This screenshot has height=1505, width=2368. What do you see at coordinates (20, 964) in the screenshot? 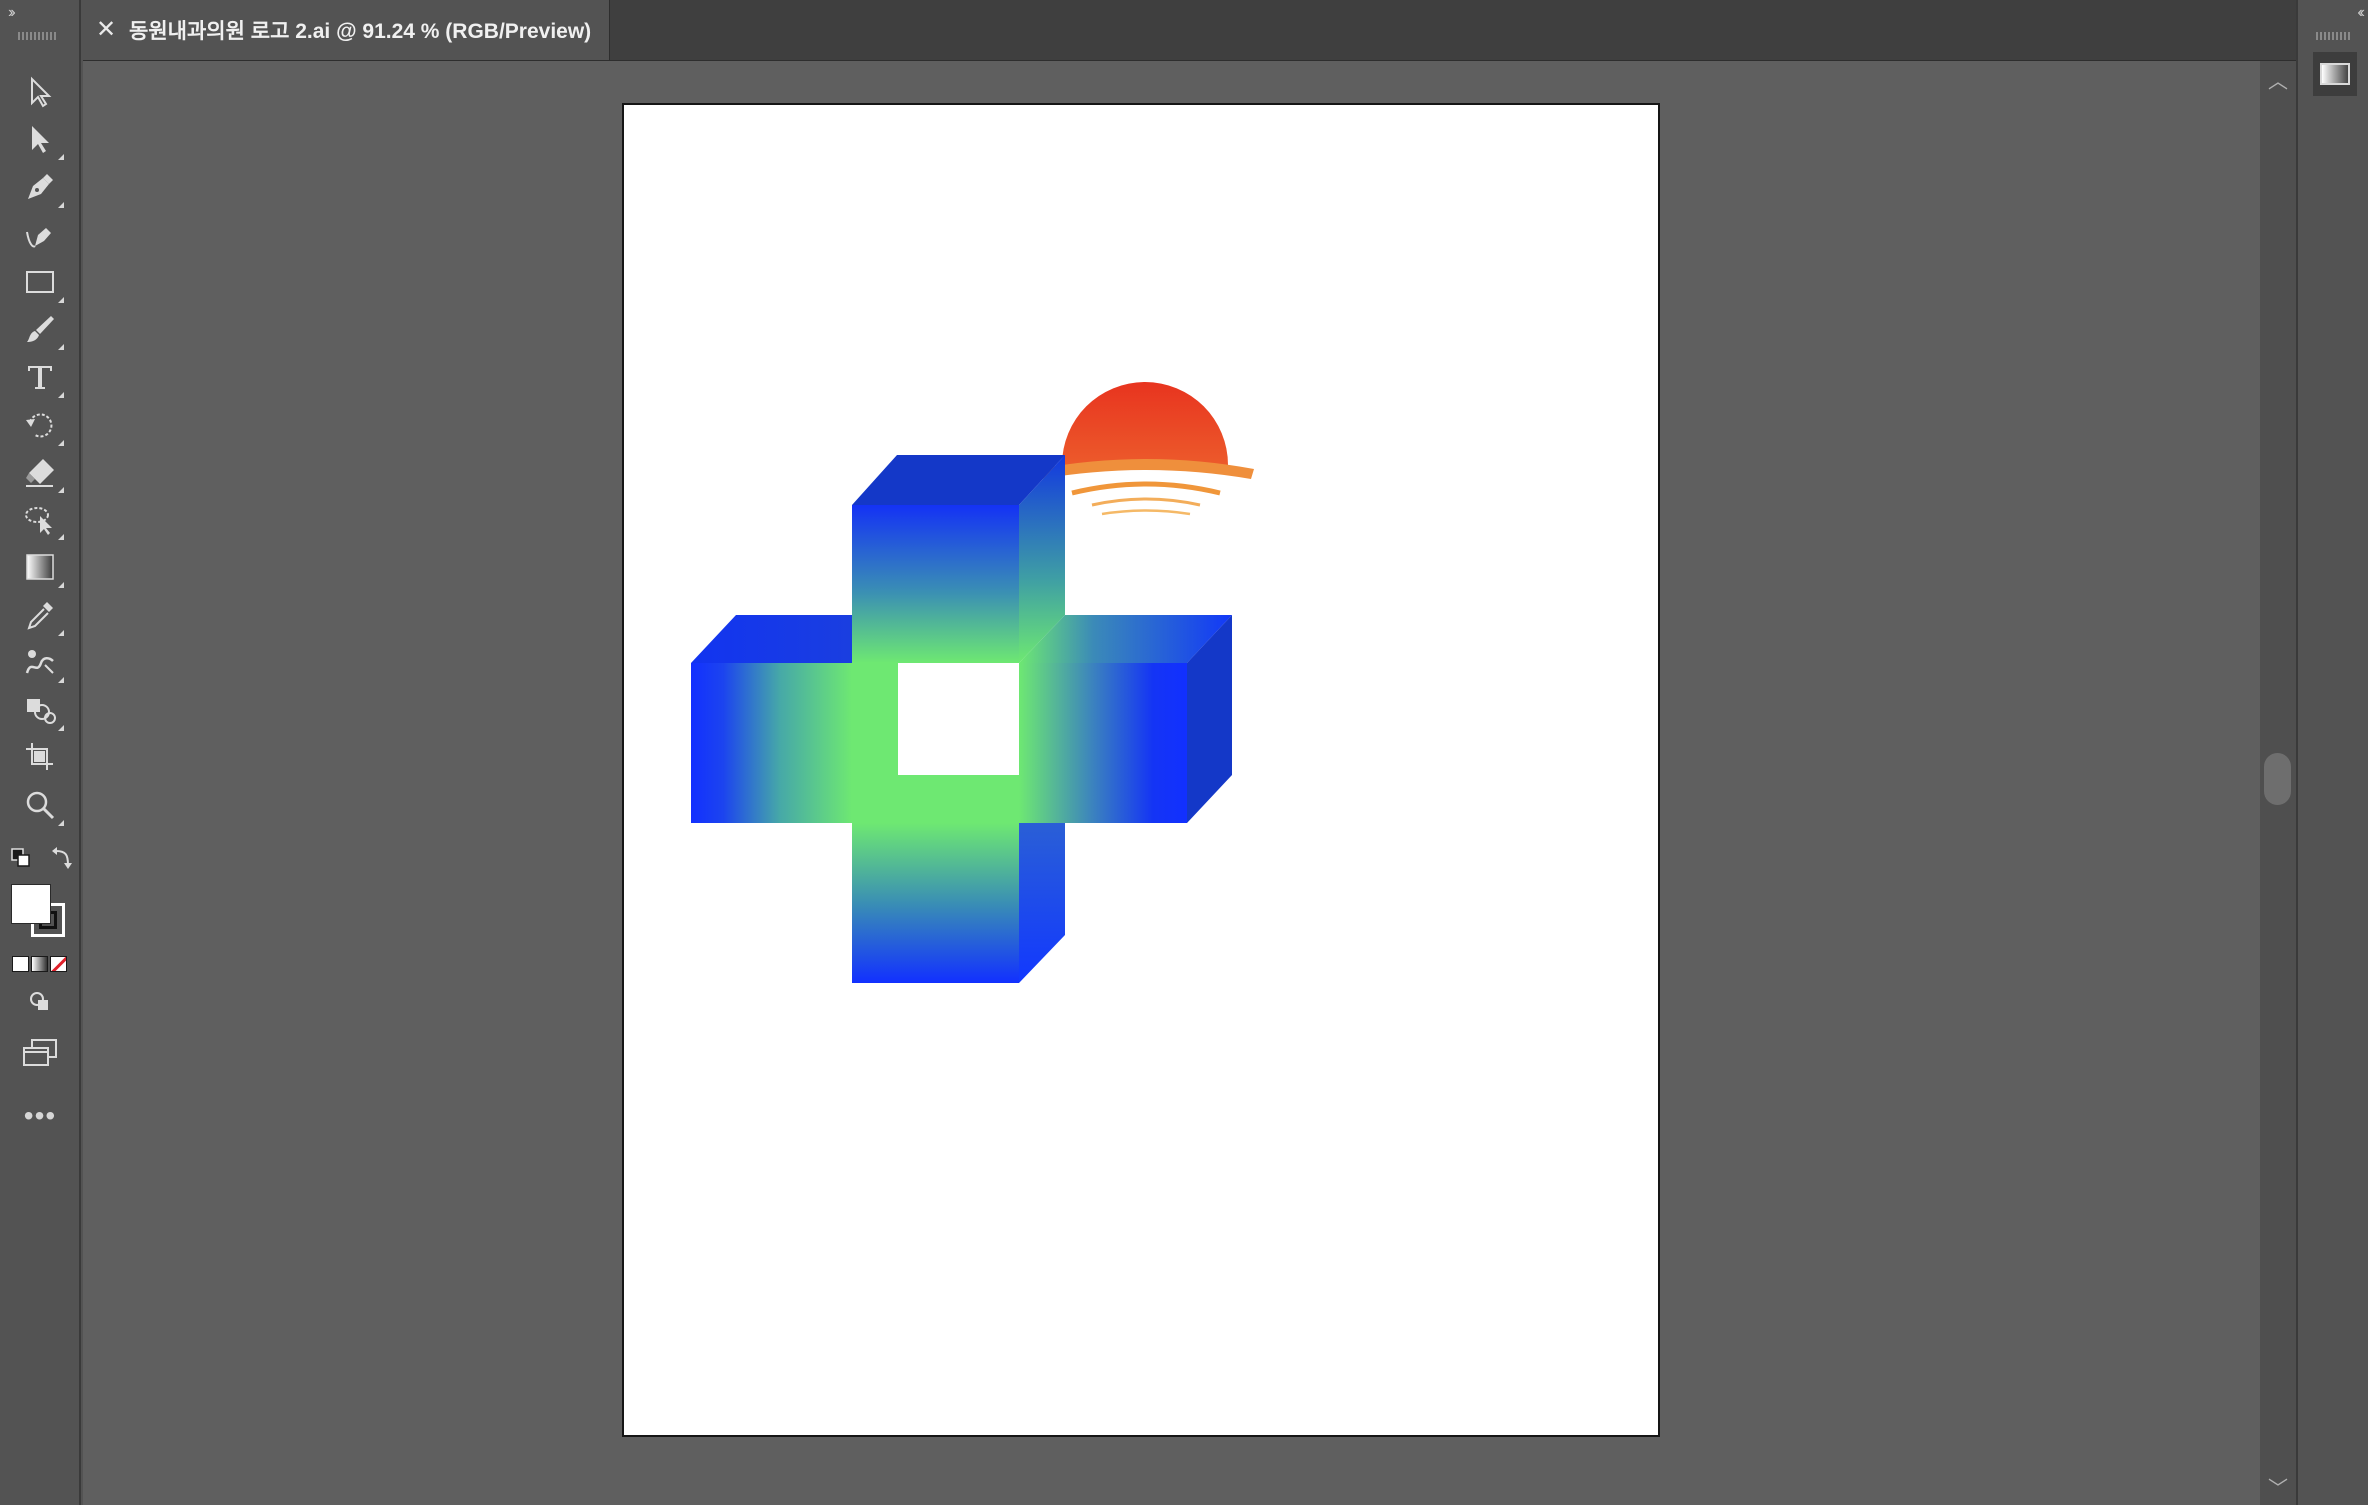
I see `color-mode-button` at bounding box center [20, 964].